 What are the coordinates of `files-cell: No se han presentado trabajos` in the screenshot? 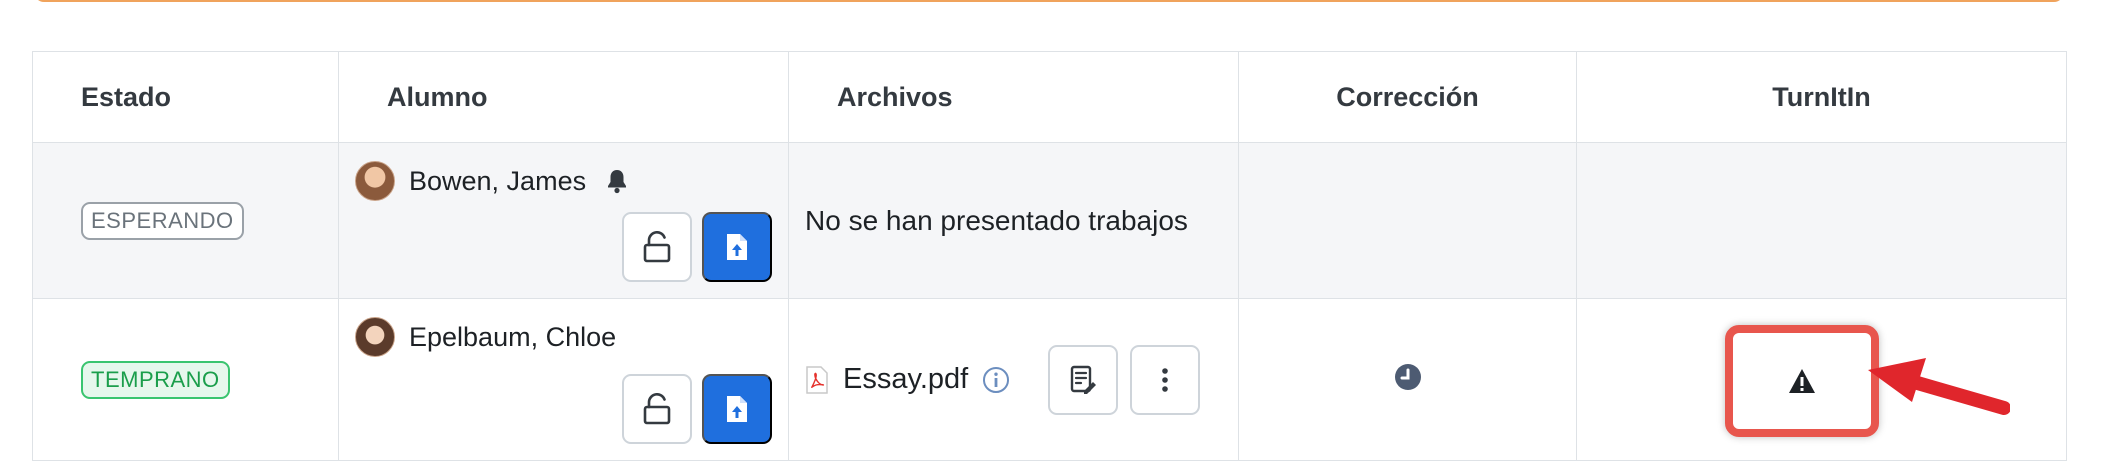 It's located at (1013, 220).